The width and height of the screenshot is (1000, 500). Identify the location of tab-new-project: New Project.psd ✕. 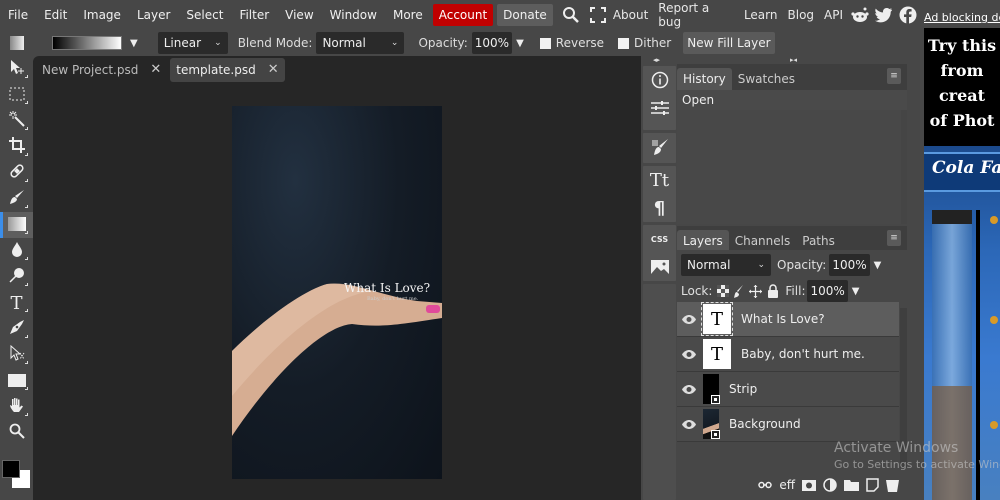
(101, 70).